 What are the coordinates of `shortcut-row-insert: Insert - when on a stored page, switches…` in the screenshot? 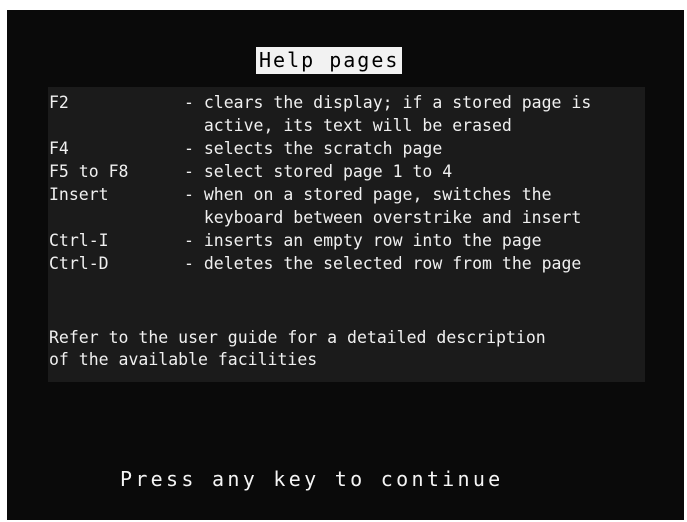 It's located at (345, 194).